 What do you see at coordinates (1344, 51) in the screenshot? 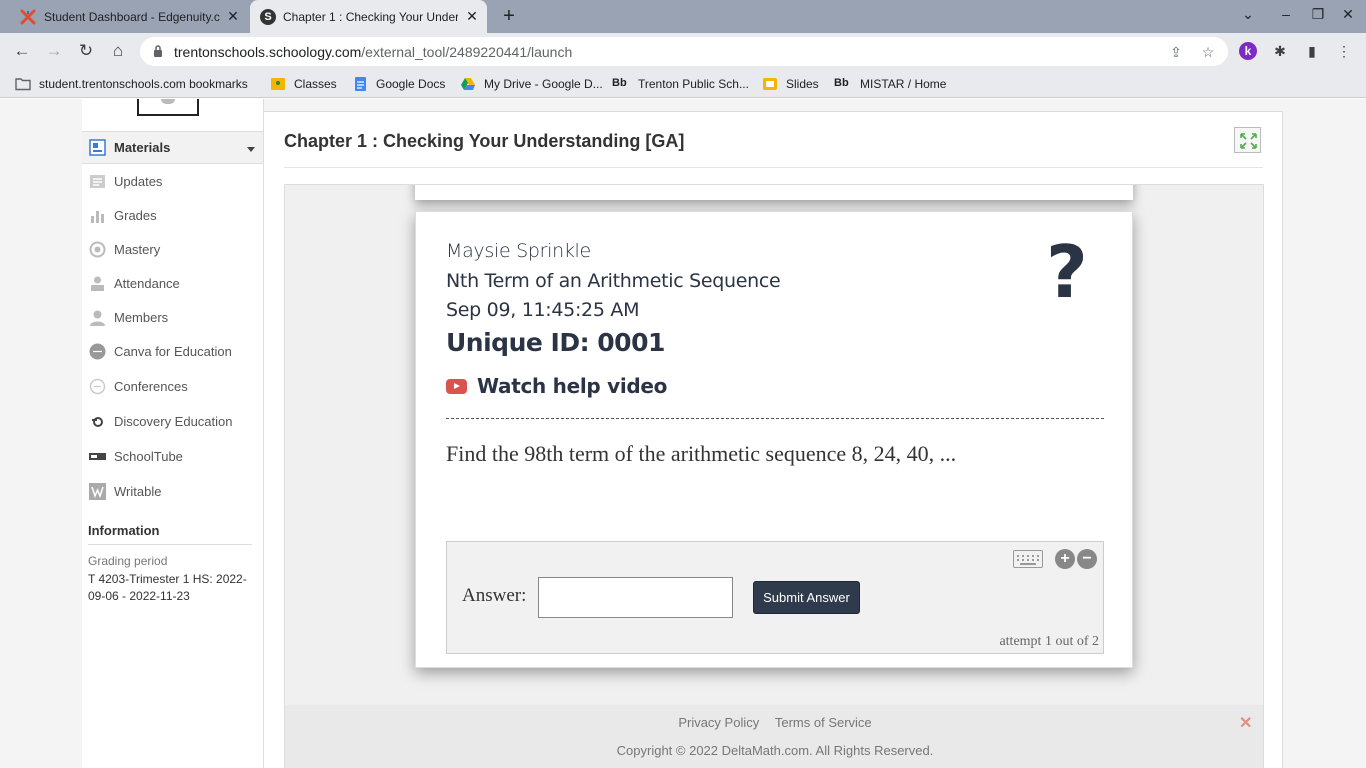
I see `menu-kebab-icon: ⋮` at bounding box center [1344, 51].